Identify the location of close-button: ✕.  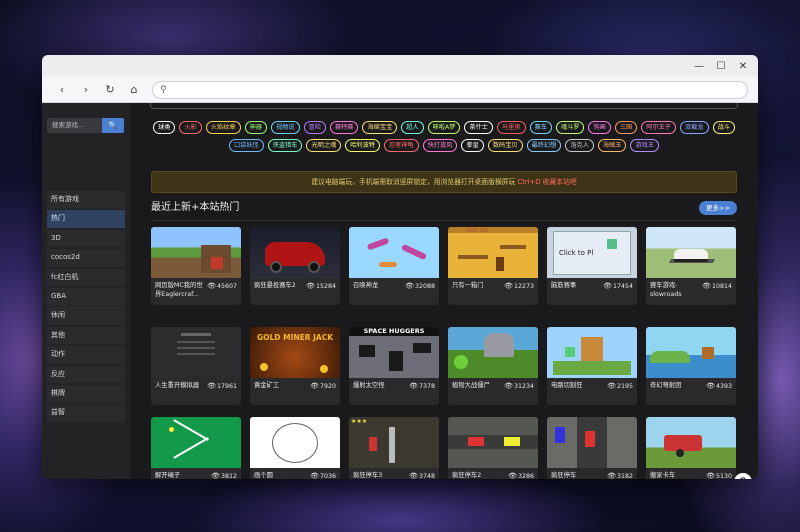
(743, 66).